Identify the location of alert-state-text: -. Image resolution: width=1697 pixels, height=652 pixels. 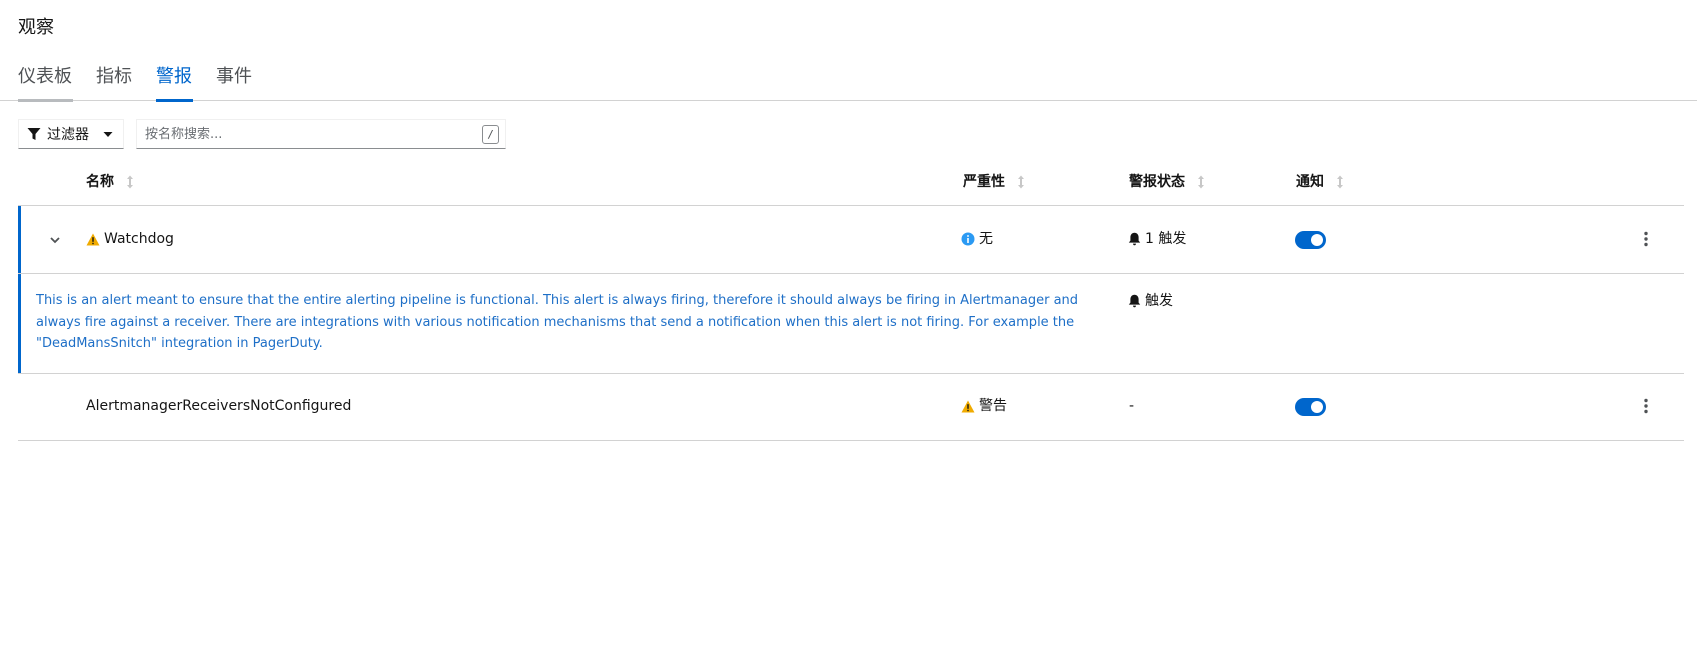
(1132, 406).